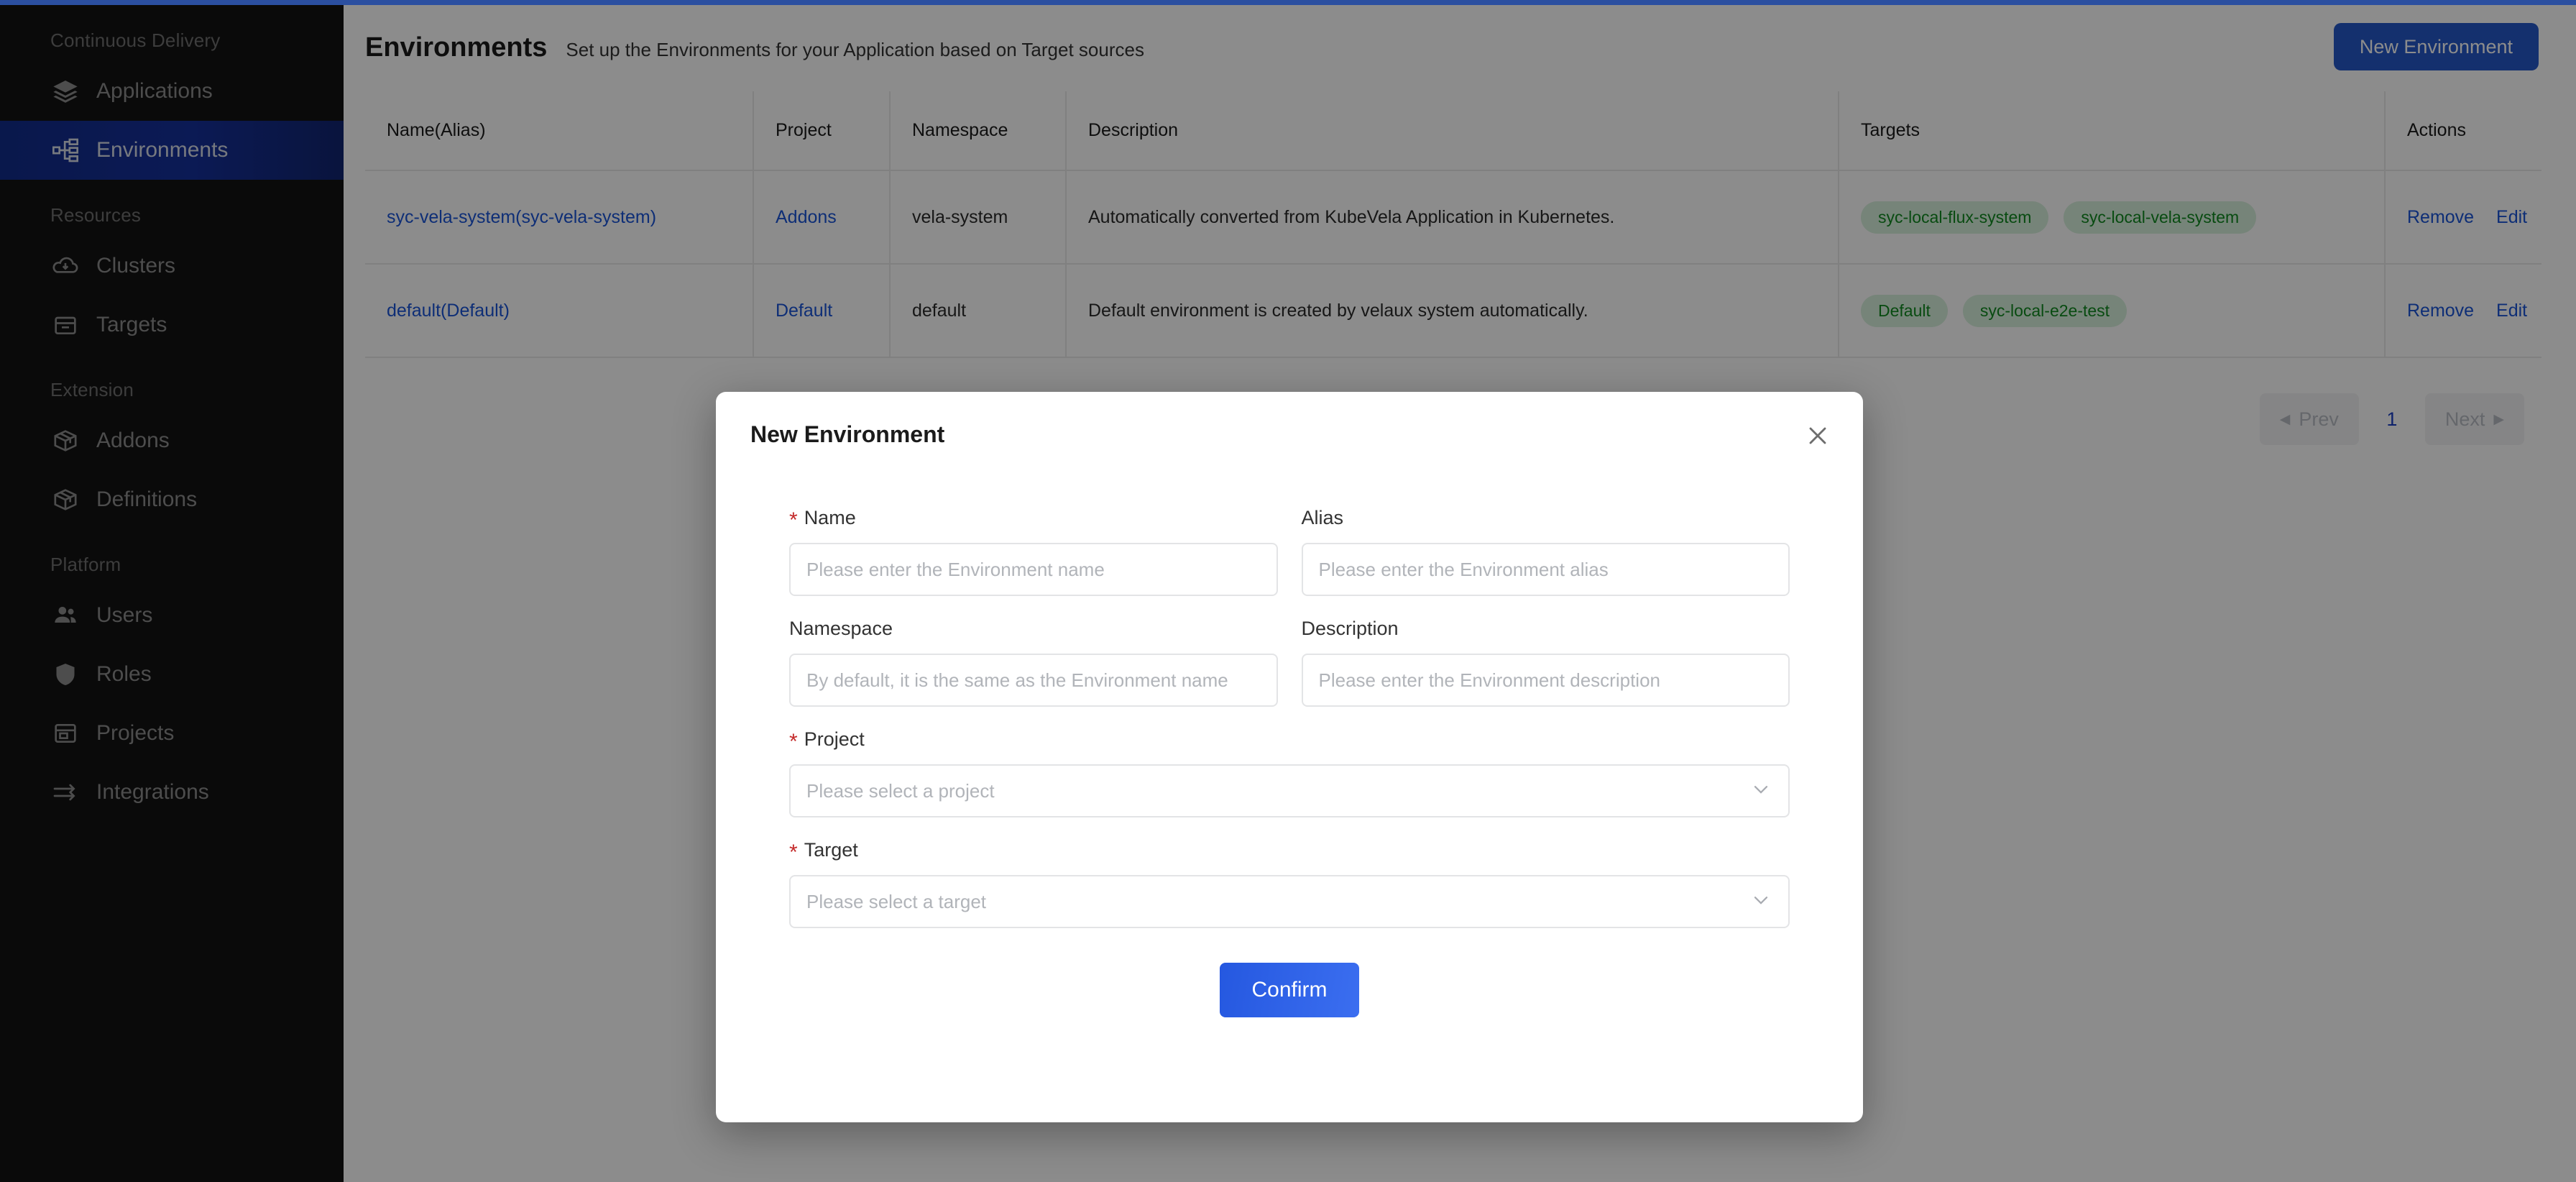 The width and height of the screenshot is (2576, 1182). Describe the element at coordinates (1289, 901) in the screenshot. I see `target-select: Please select a target` at that location.